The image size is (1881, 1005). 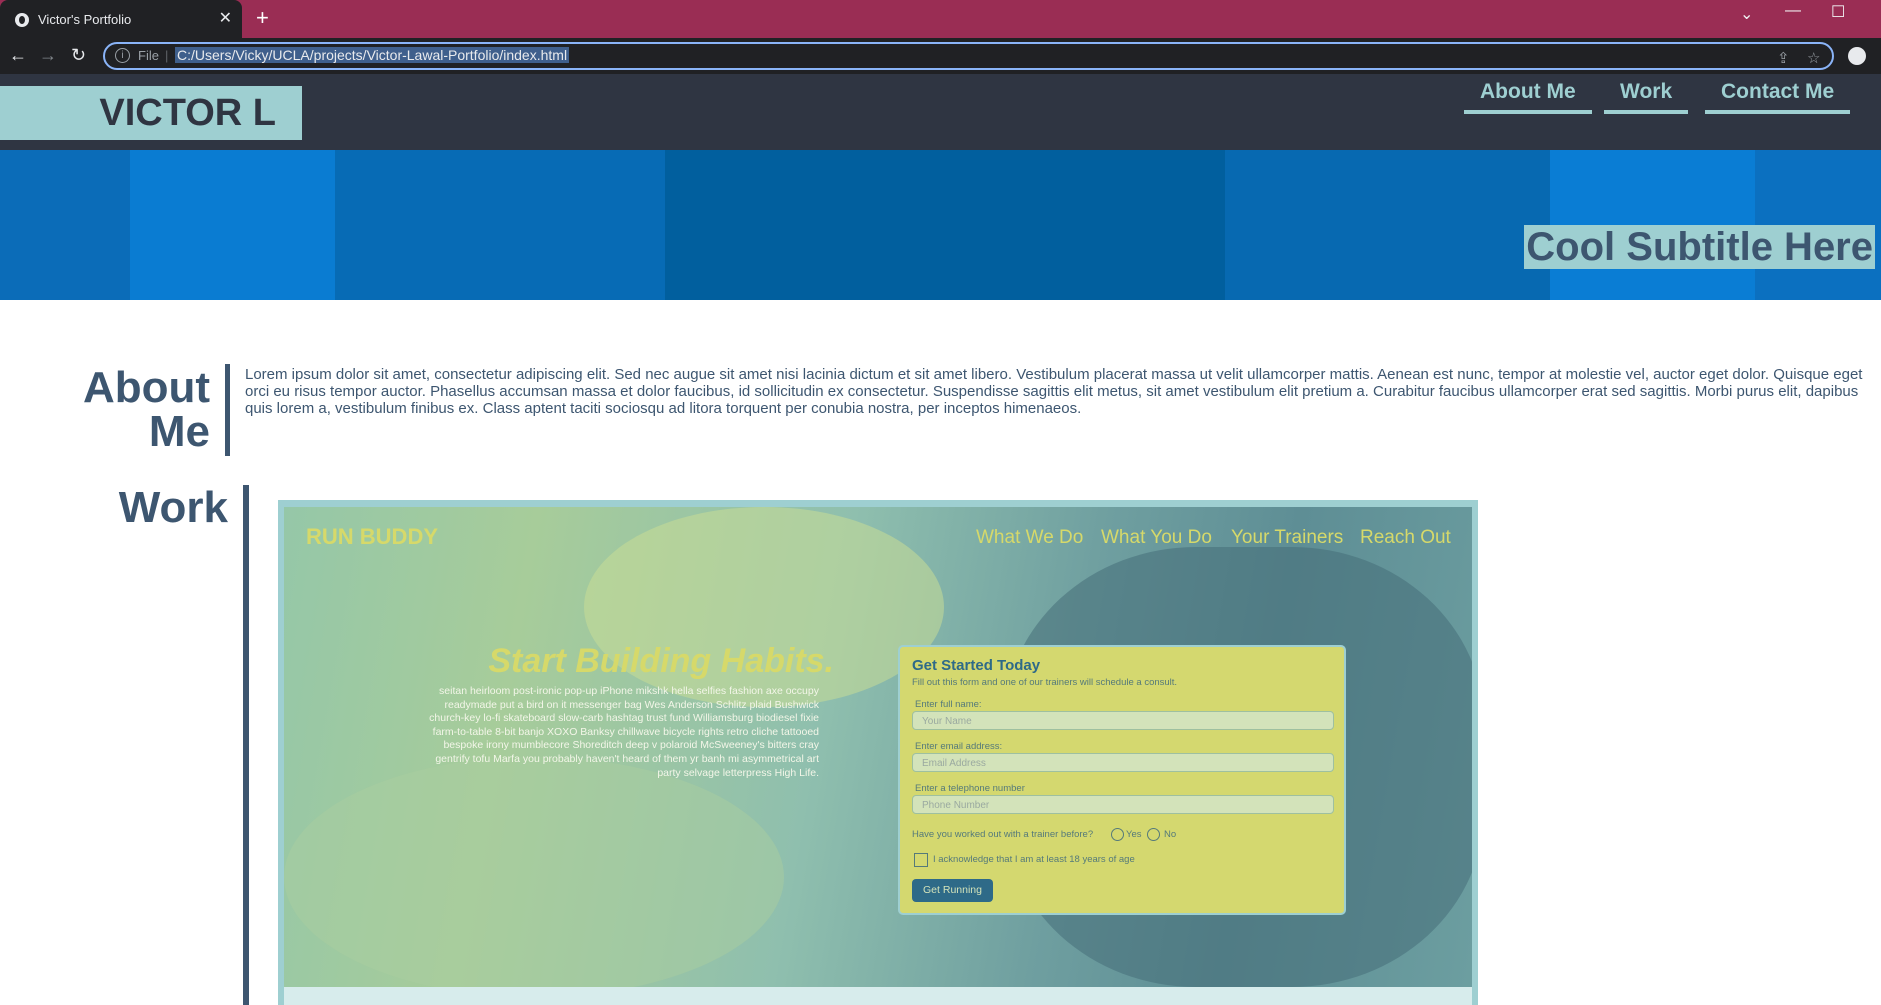 I want to click on hero-banner: Cool Subtitle Here, so click(x=940, y=225).